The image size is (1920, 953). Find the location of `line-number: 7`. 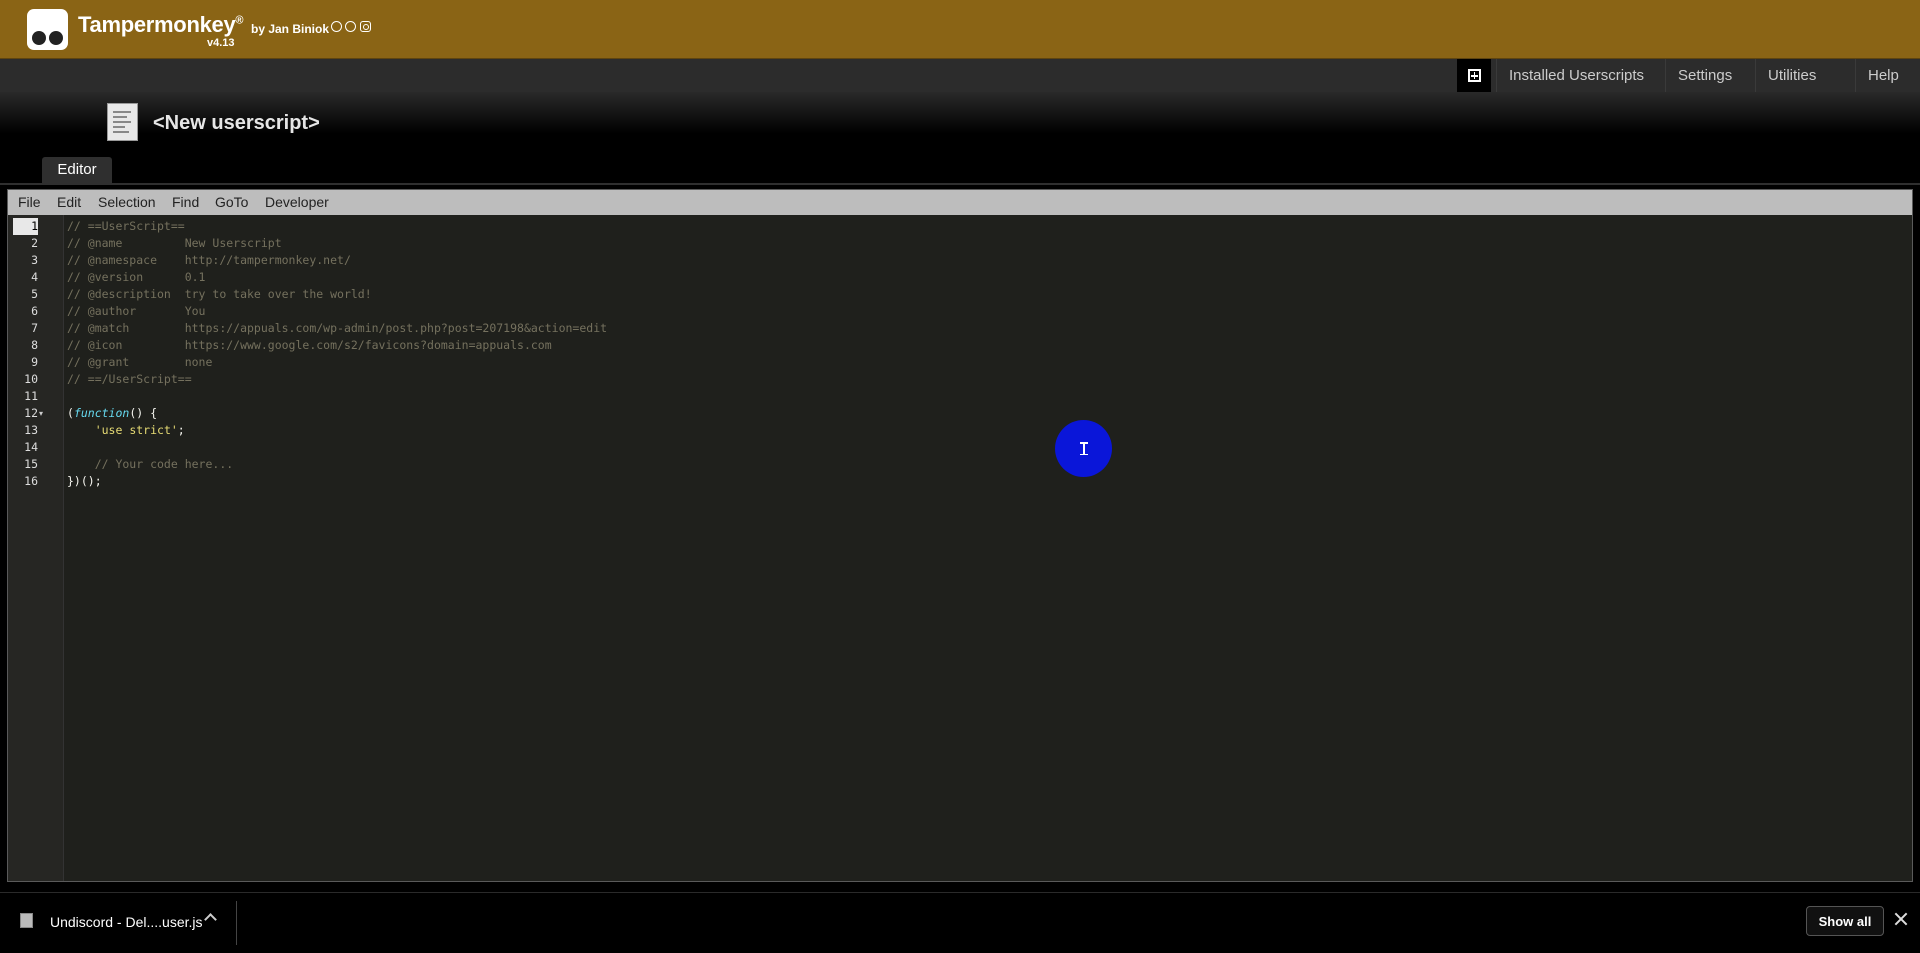

line-number: 7 is located at coordinates (34, 328).